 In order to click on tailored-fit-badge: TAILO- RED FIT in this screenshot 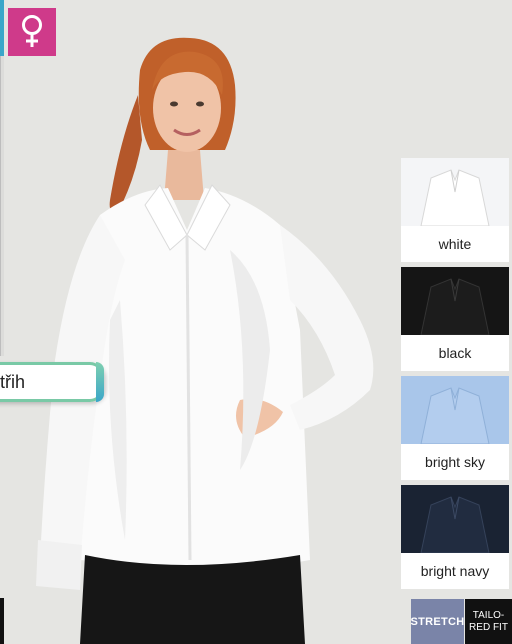, I will do `click(488, 621)`.